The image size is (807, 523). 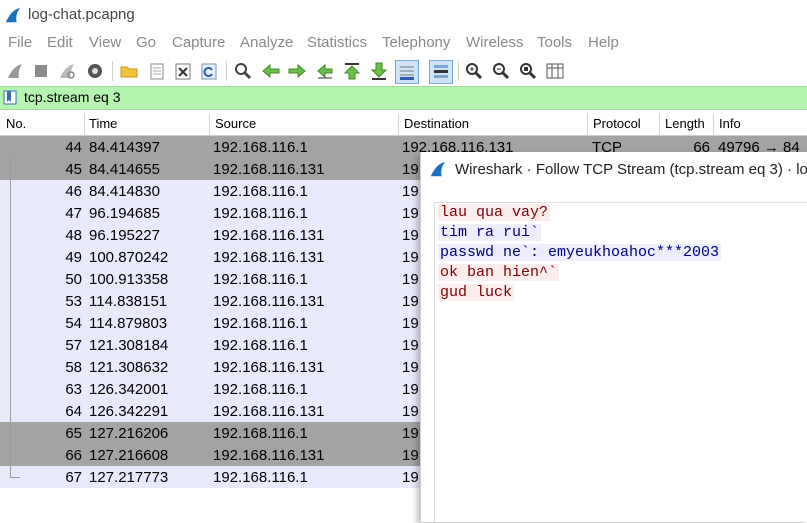 What do you see at coordinates (495, 42) in the screenshot?
I see `menu-wireless: Wireless` at bounding box center [495, 42].